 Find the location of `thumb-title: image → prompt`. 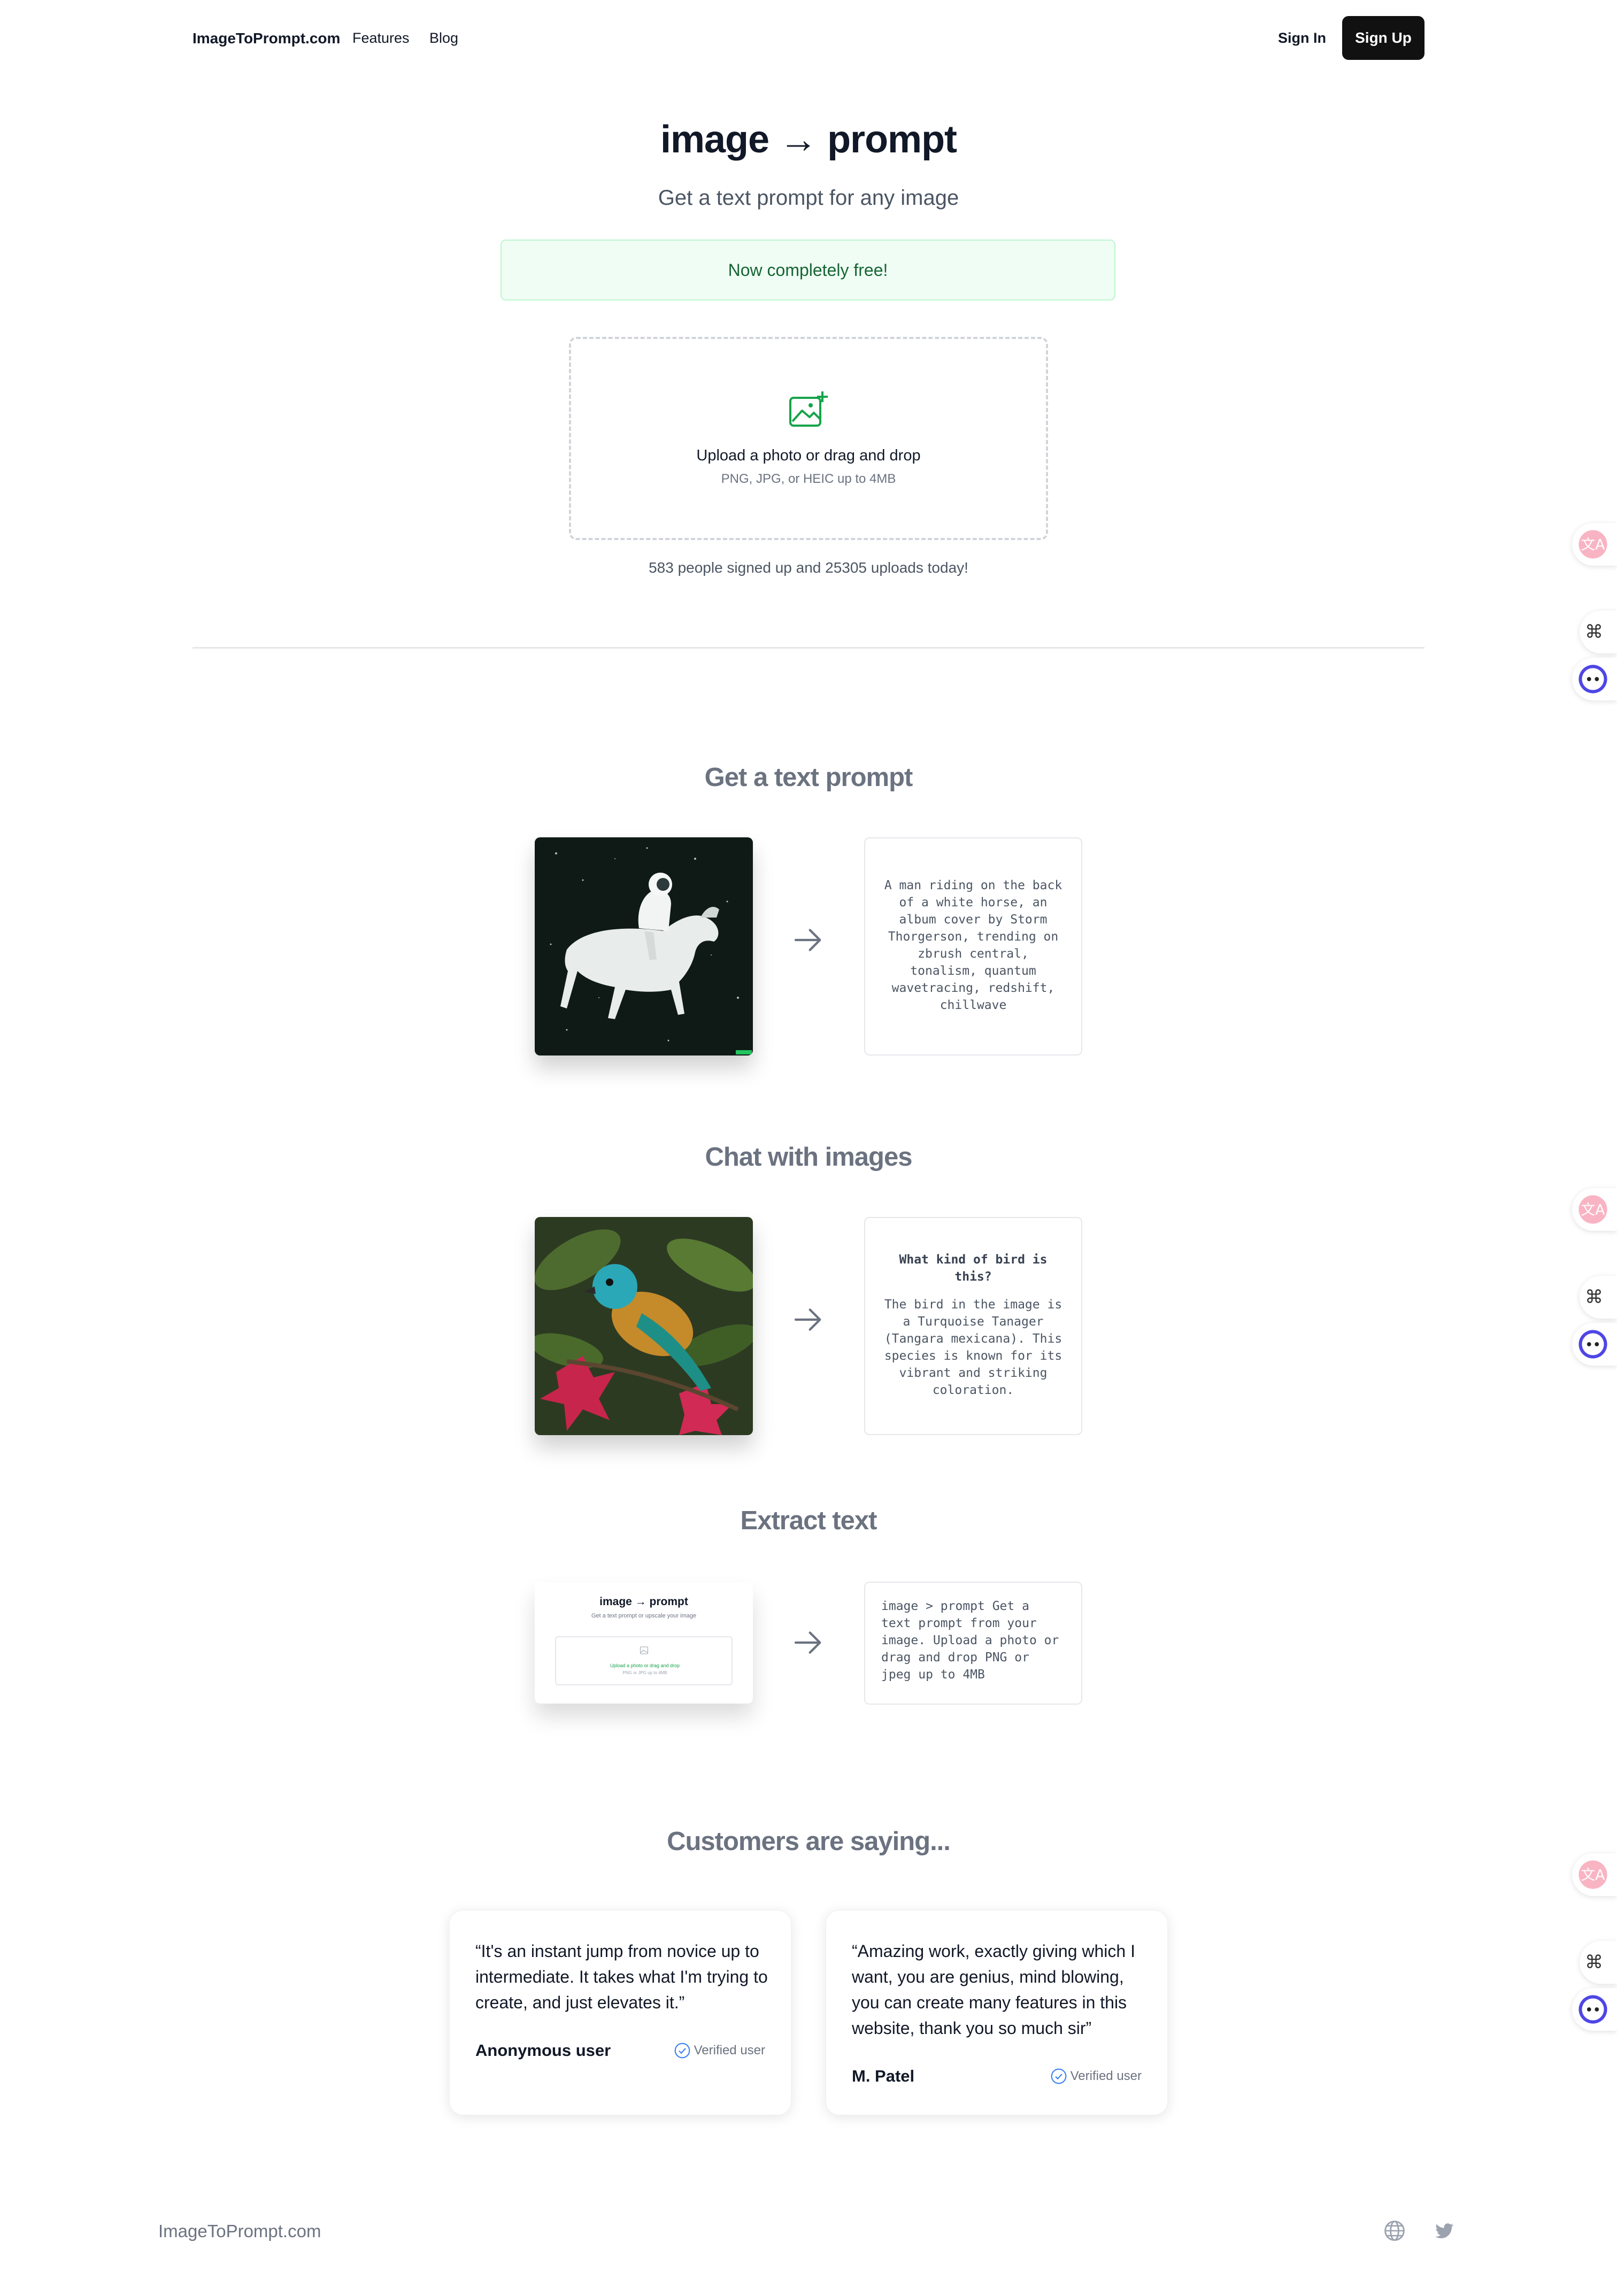

thumb-title: image → prompt is located at coordinates (643, 1602).